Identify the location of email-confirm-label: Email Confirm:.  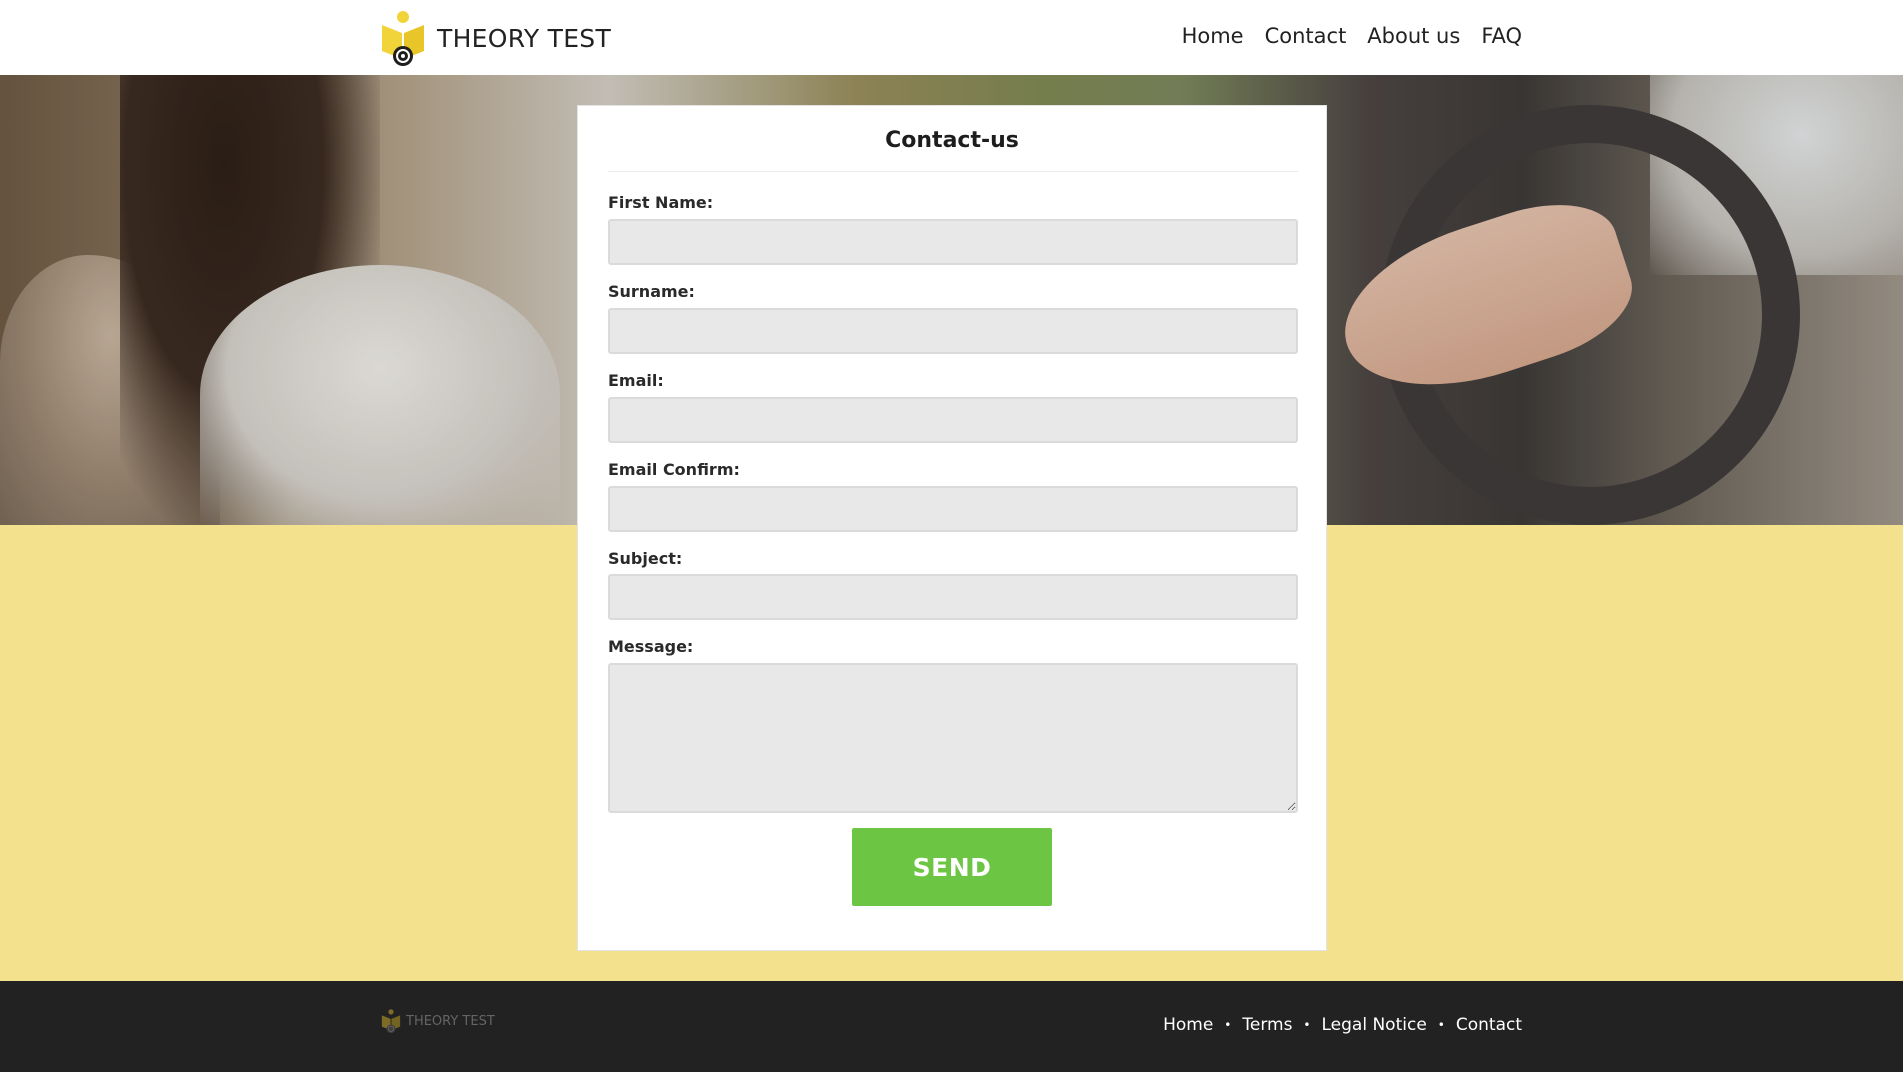
(674, 469).